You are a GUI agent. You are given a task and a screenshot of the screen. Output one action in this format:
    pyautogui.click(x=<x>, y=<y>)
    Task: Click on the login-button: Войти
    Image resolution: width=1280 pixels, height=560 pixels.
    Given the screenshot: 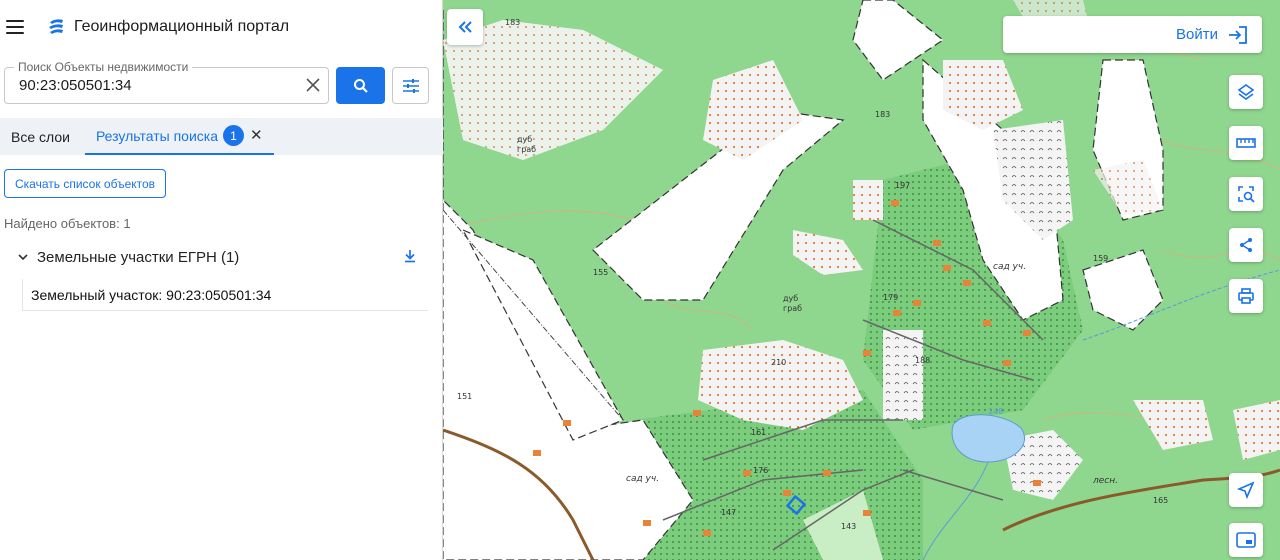 What is the action you would take?
    pyautogui.click(x=1132, y=34)
    